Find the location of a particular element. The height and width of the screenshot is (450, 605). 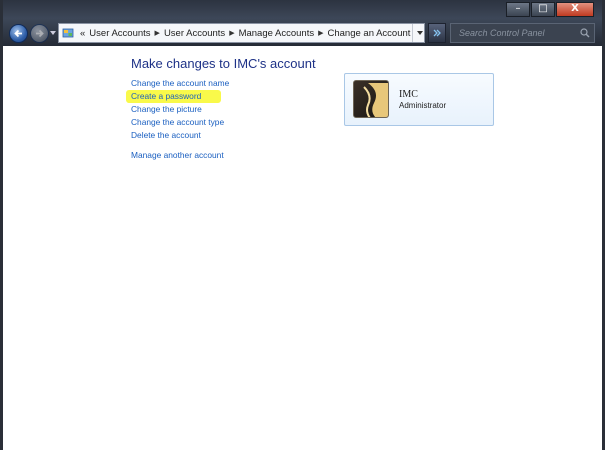

window-controls: – □ X is located at coordinates (549, 9).